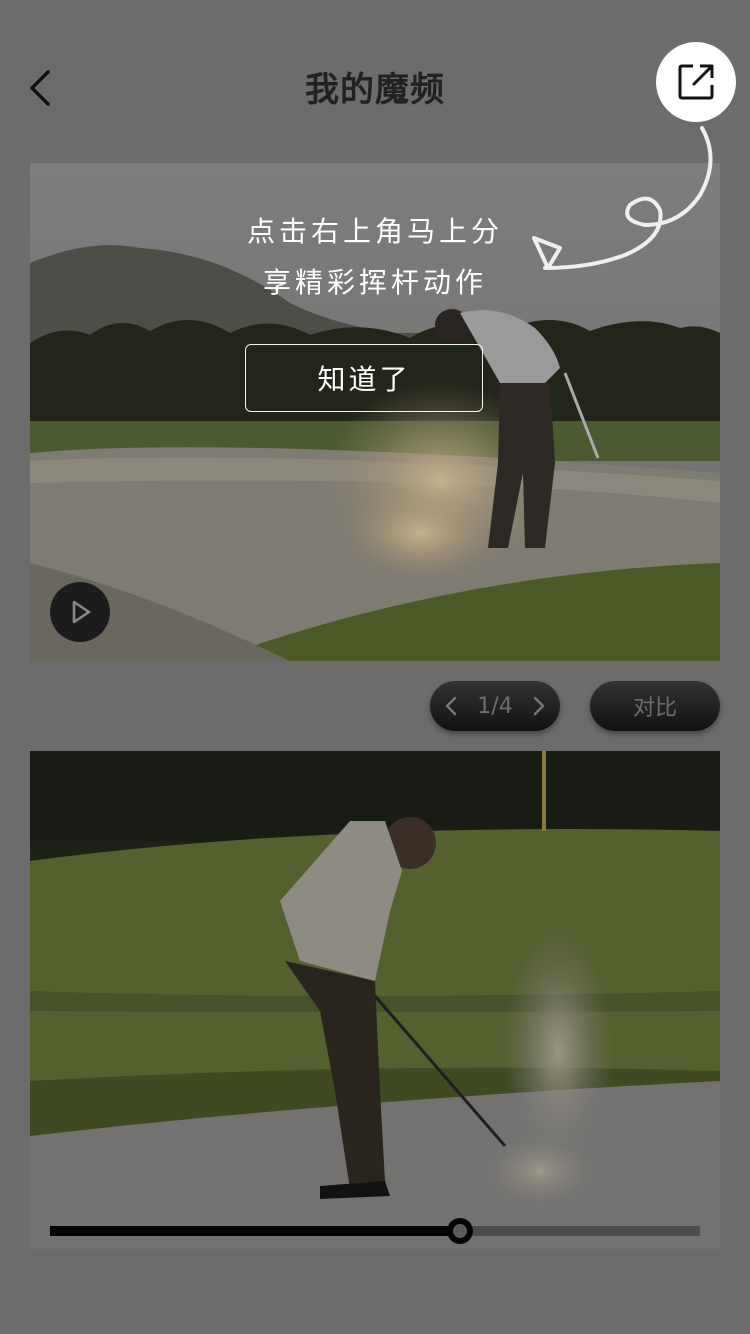  What do you see at coordinates (459, 1231) in the screenshot?
I see `progress-handle` at bounding box center [459, 1231].